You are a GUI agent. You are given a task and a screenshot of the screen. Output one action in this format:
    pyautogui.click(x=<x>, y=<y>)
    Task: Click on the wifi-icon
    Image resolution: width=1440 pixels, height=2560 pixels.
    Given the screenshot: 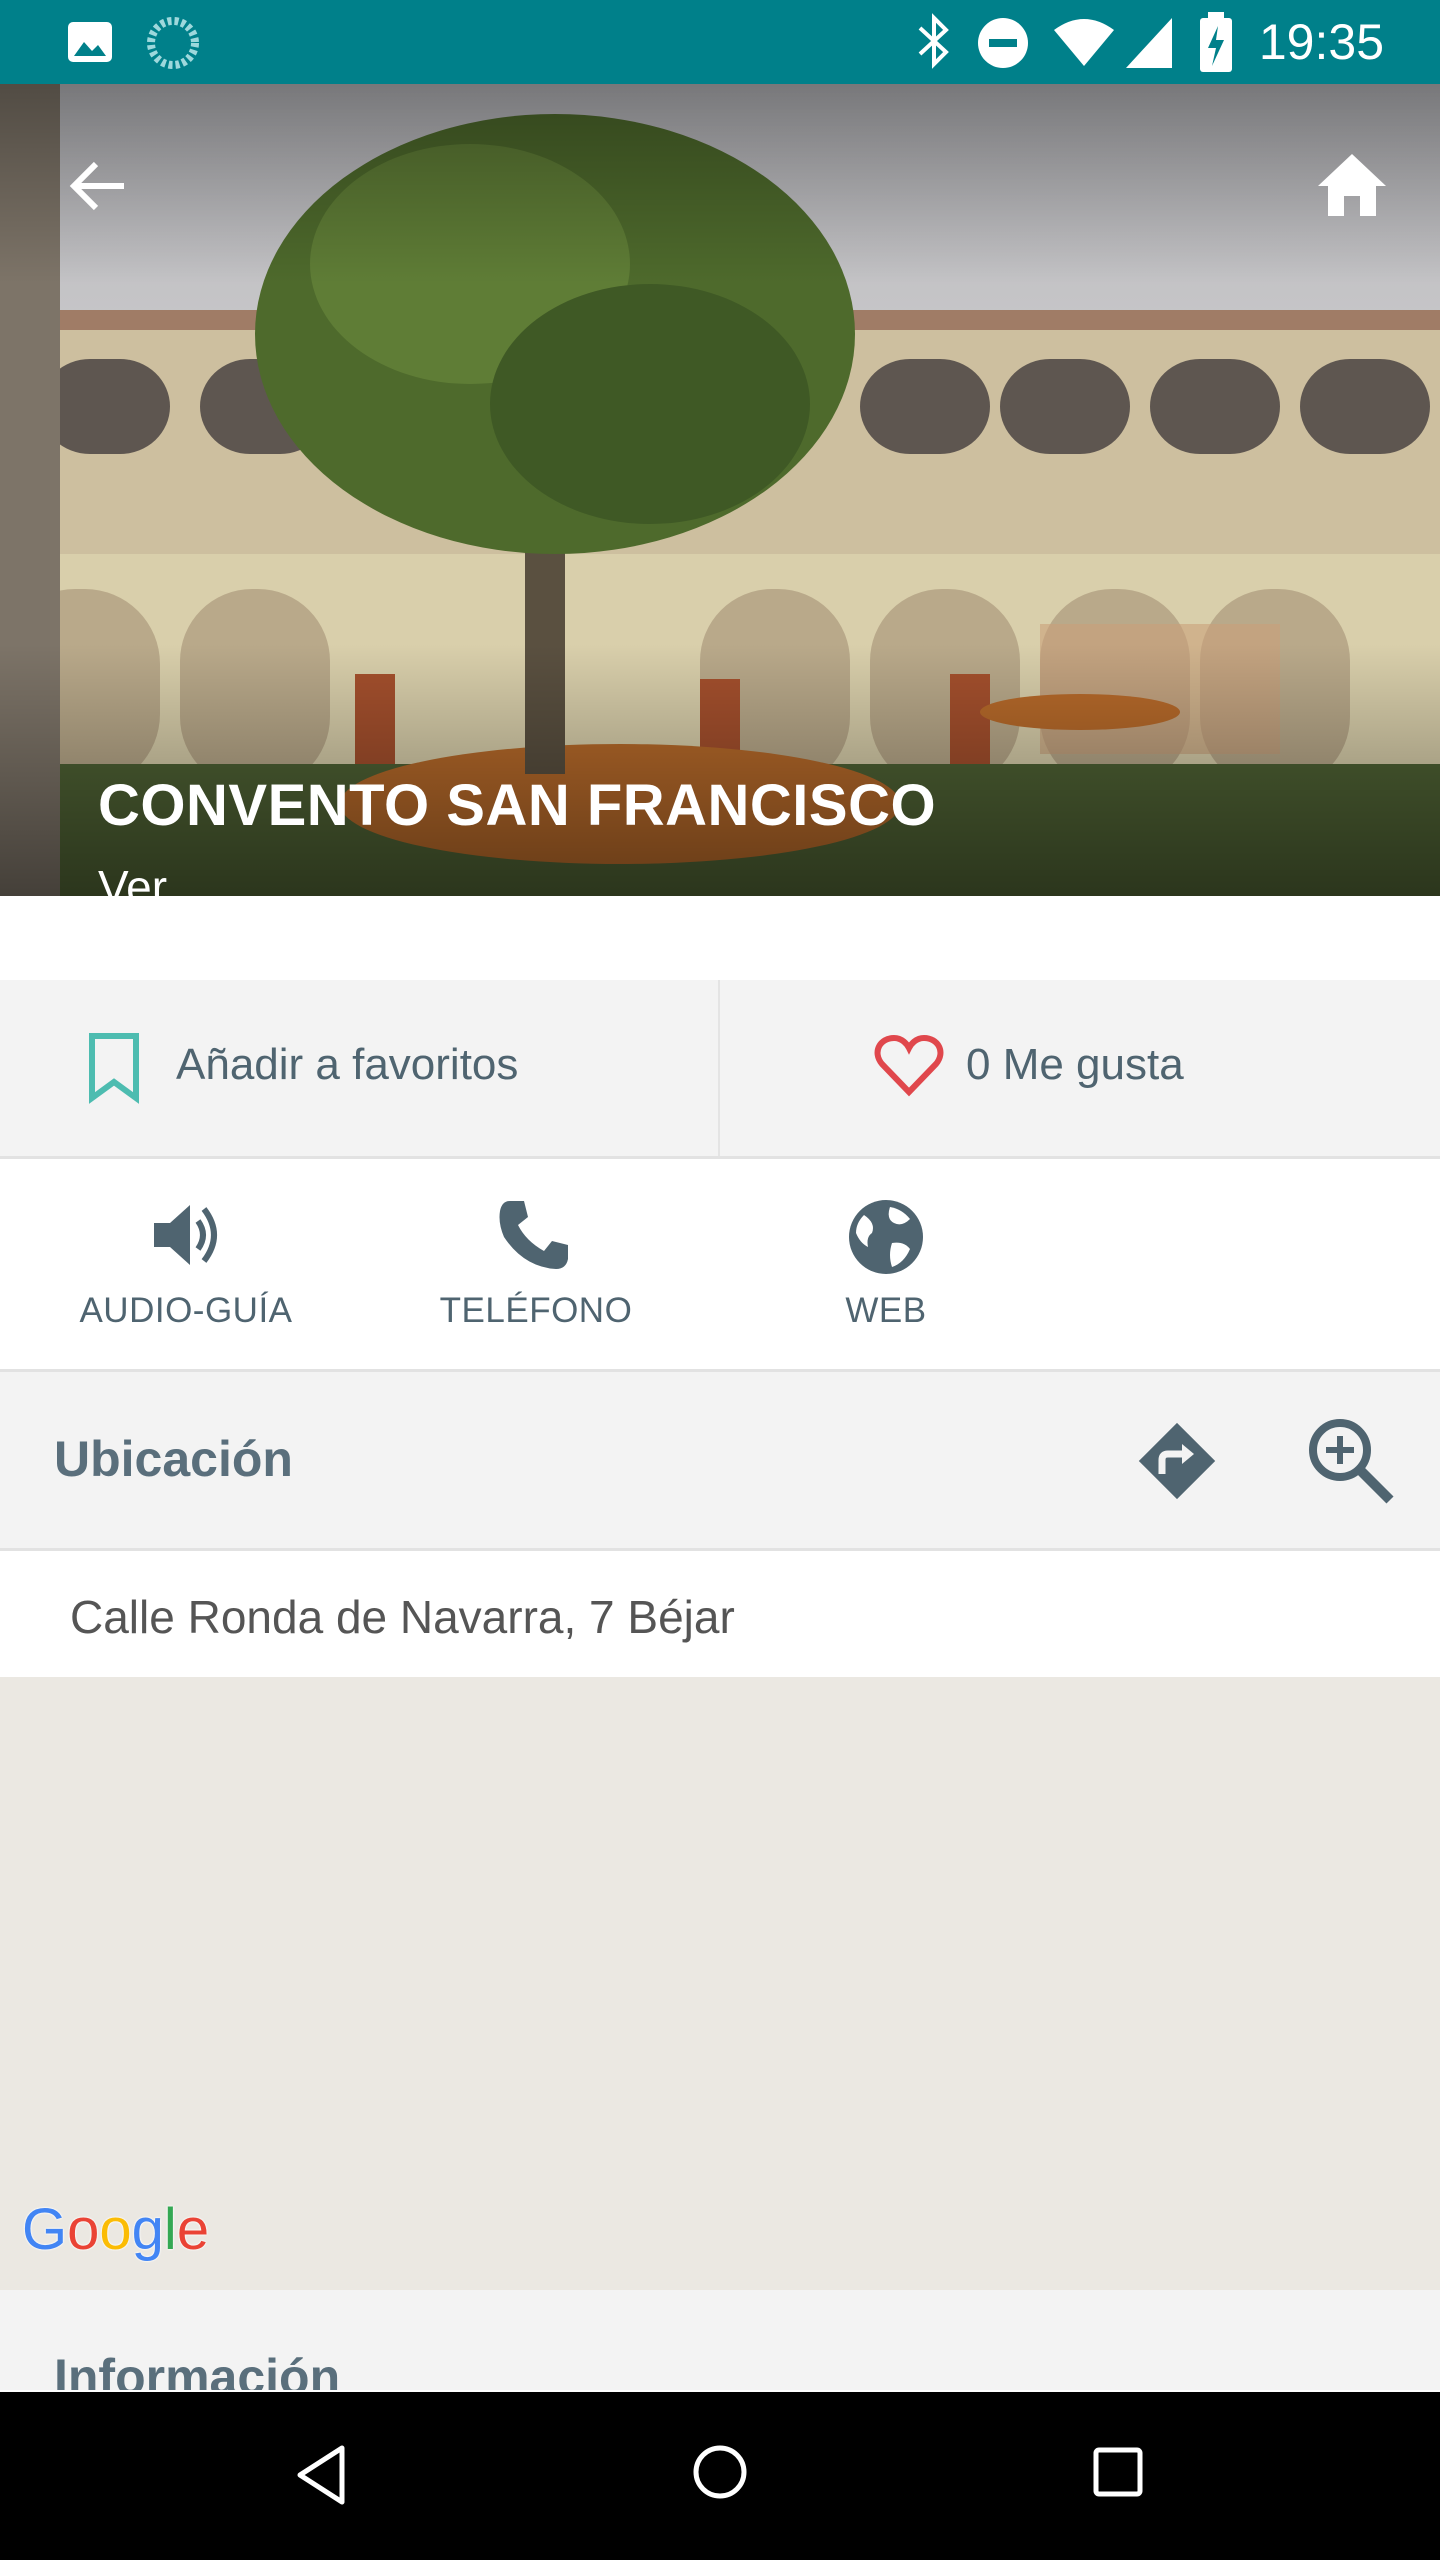 What is the action you would take?
    pyautogui.click(x=1084, y=42)
    